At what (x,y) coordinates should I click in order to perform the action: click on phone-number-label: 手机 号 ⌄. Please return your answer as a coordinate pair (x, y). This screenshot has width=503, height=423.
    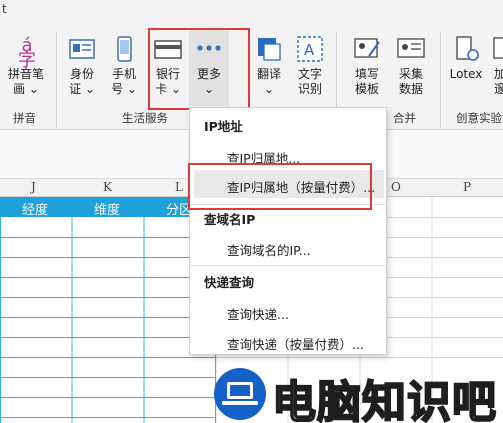
    Looking at the image, I should click on (124, 81).